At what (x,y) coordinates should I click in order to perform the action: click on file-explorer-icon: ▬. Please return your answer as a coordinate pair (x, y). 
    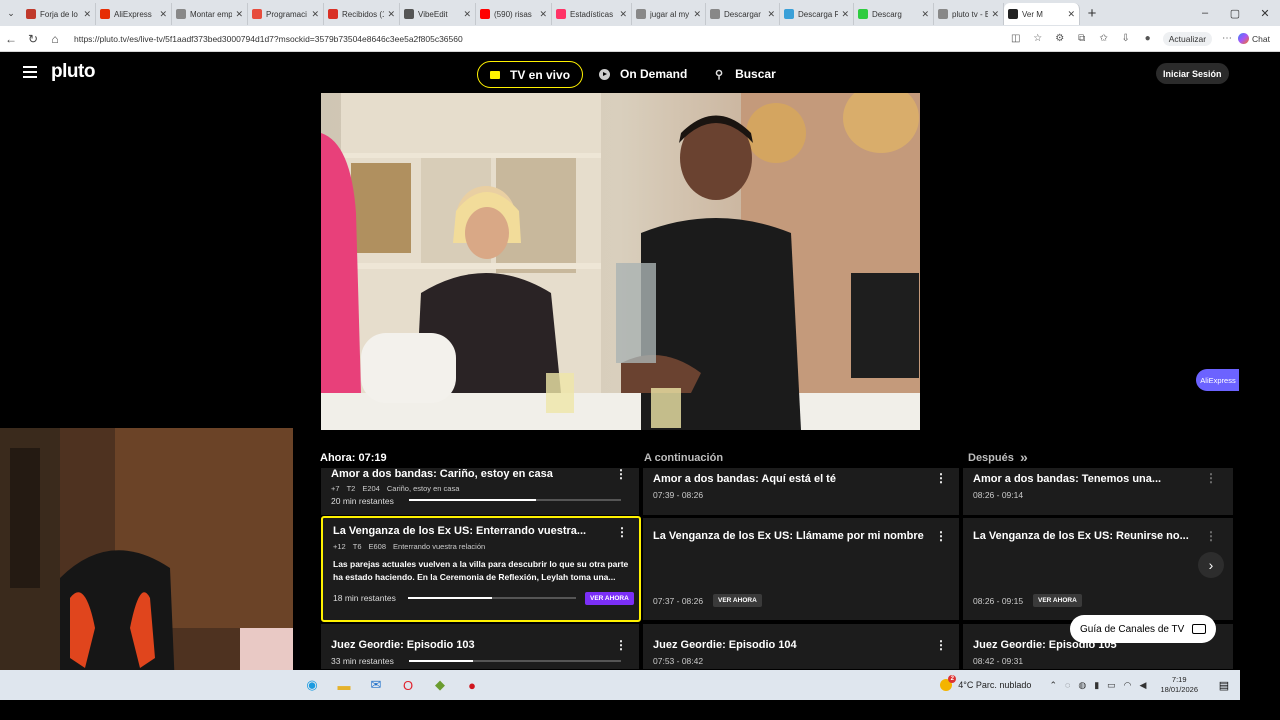
    Looking at the image, I should click on (344, 685).